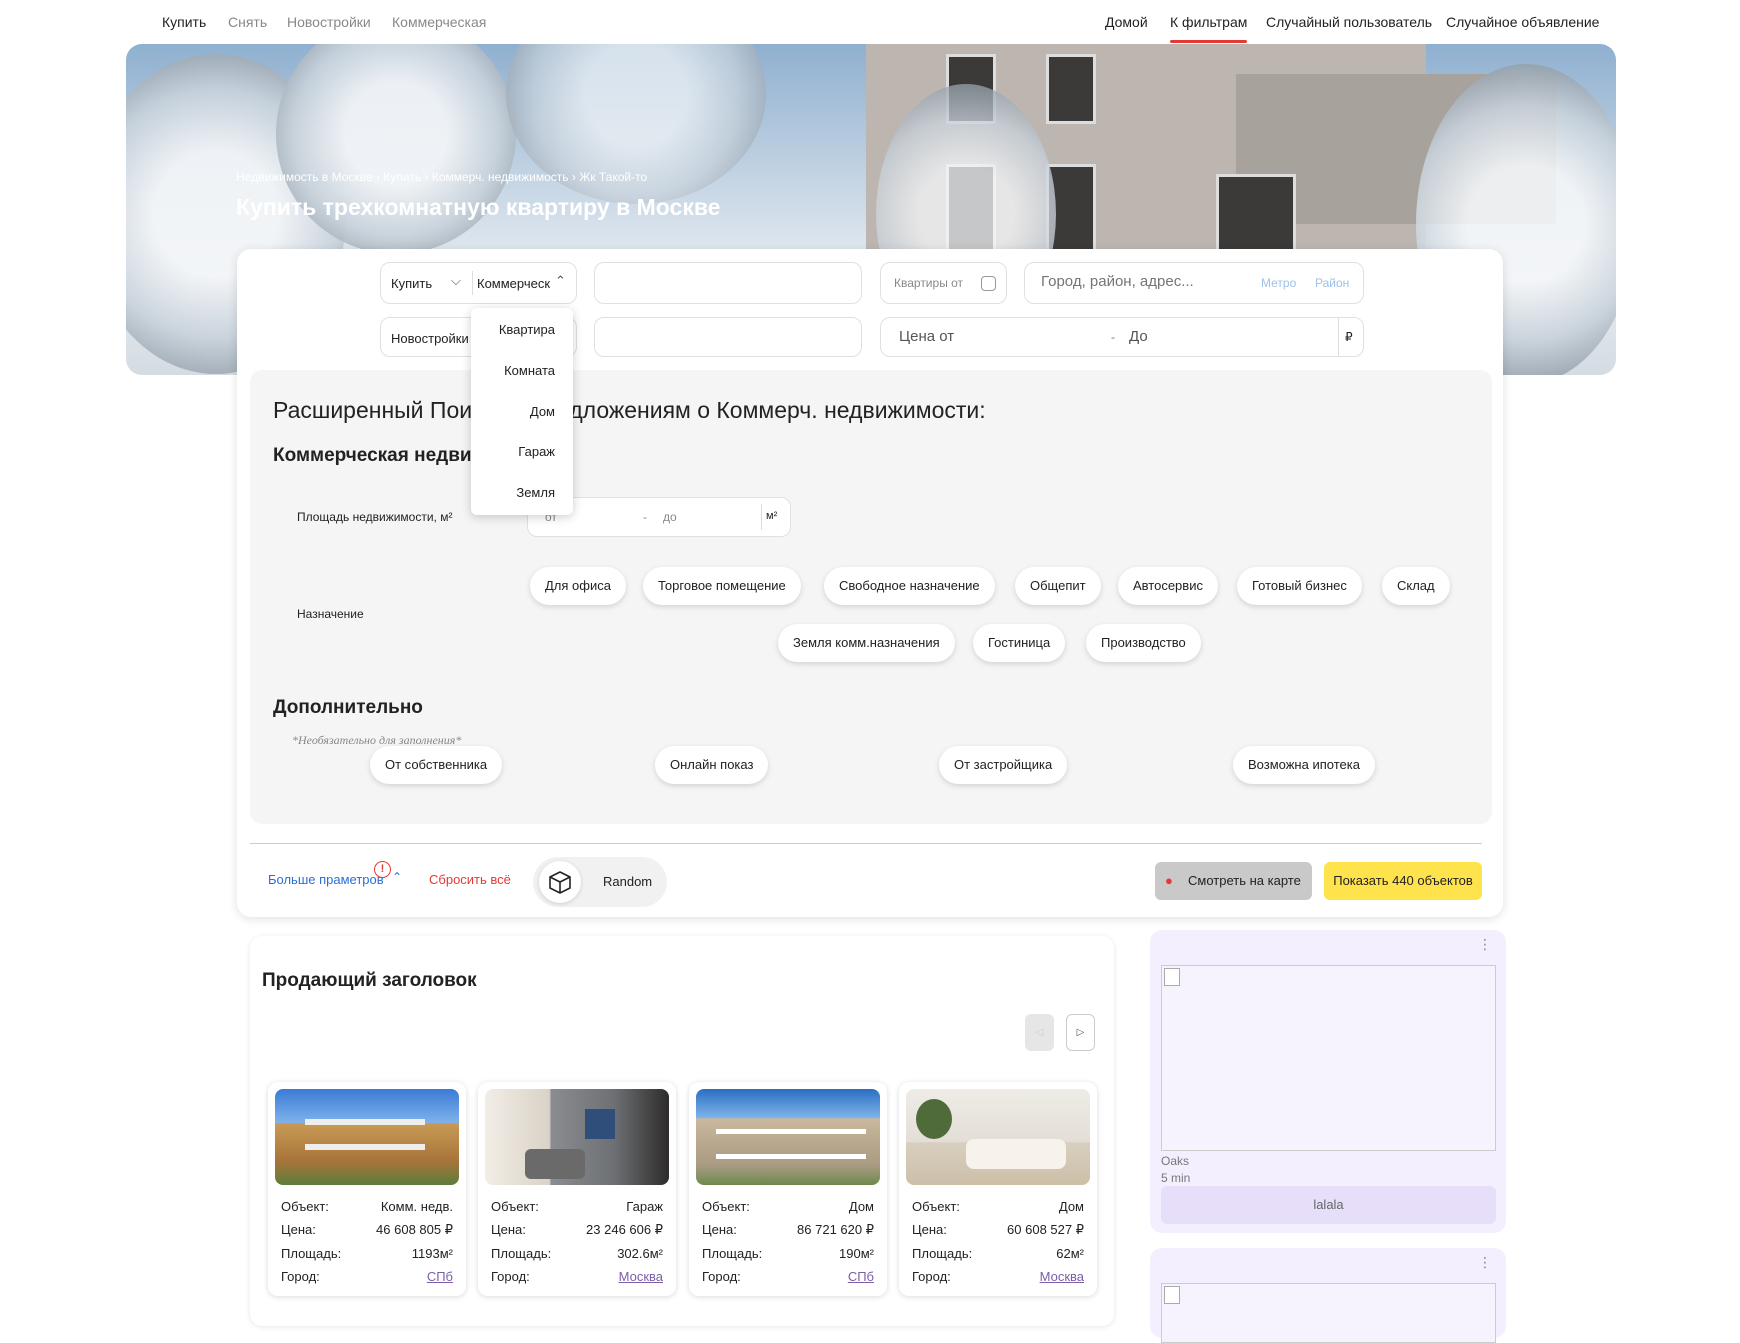  Describe the element at coordinates (1039, 1032) in the screenshot. I see `prev-arrow-icon: ◁` at that location.